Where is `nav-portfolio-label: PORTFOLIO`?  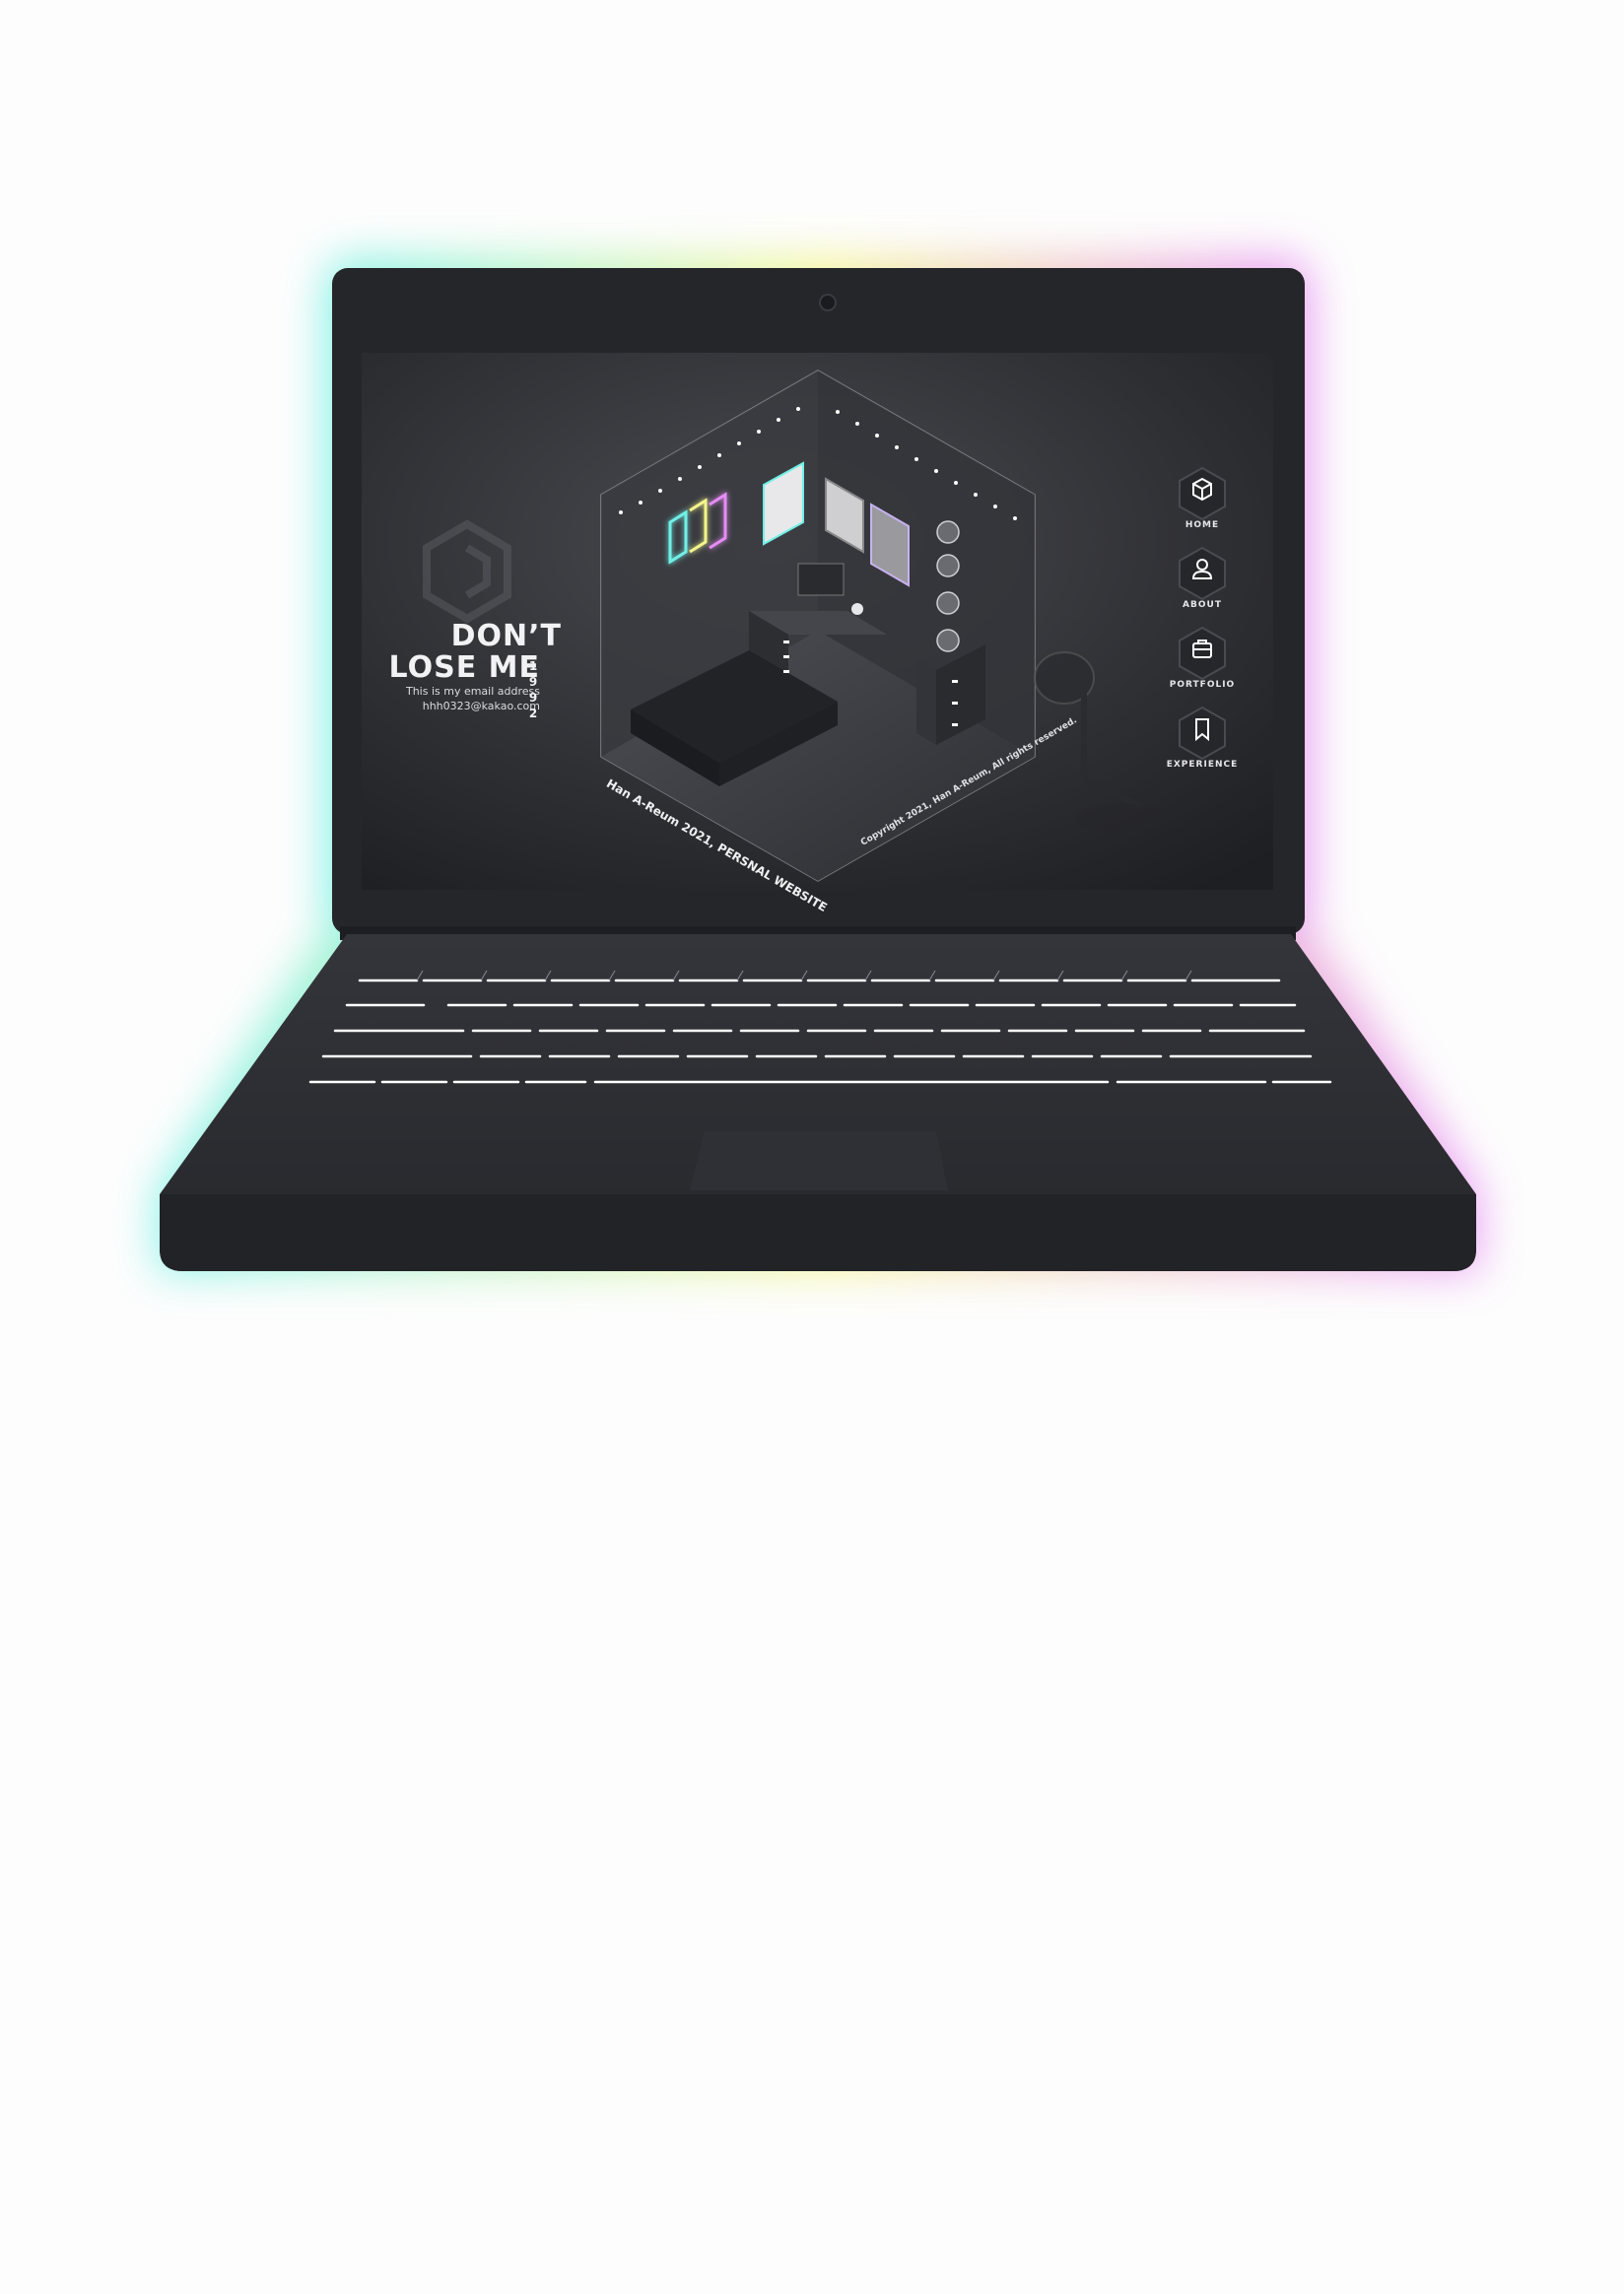
nav-portfolio-label: PORTFOLIO is located at coordinates (1203, 685).